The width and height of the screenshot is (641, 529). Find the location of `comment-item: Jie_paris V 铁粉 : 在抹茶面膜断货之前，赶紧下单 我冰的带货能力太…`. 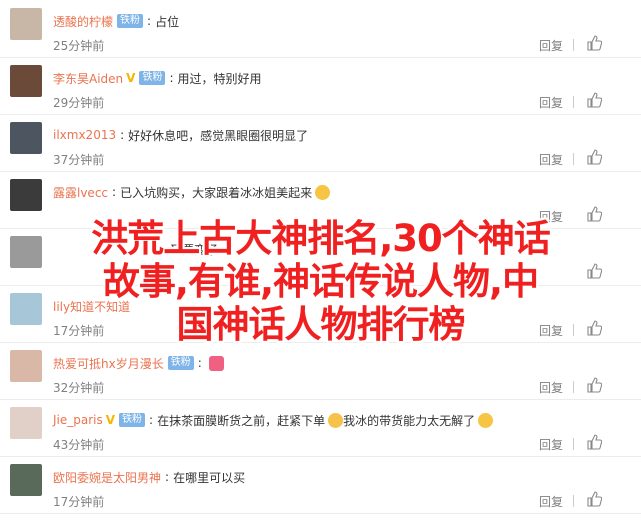

comment-item: Jie_paris V 铁粉 : 在抹茶面膜断货之前，赶紧下单 我冰的带货能力太… is located at coordinates (320, 428).